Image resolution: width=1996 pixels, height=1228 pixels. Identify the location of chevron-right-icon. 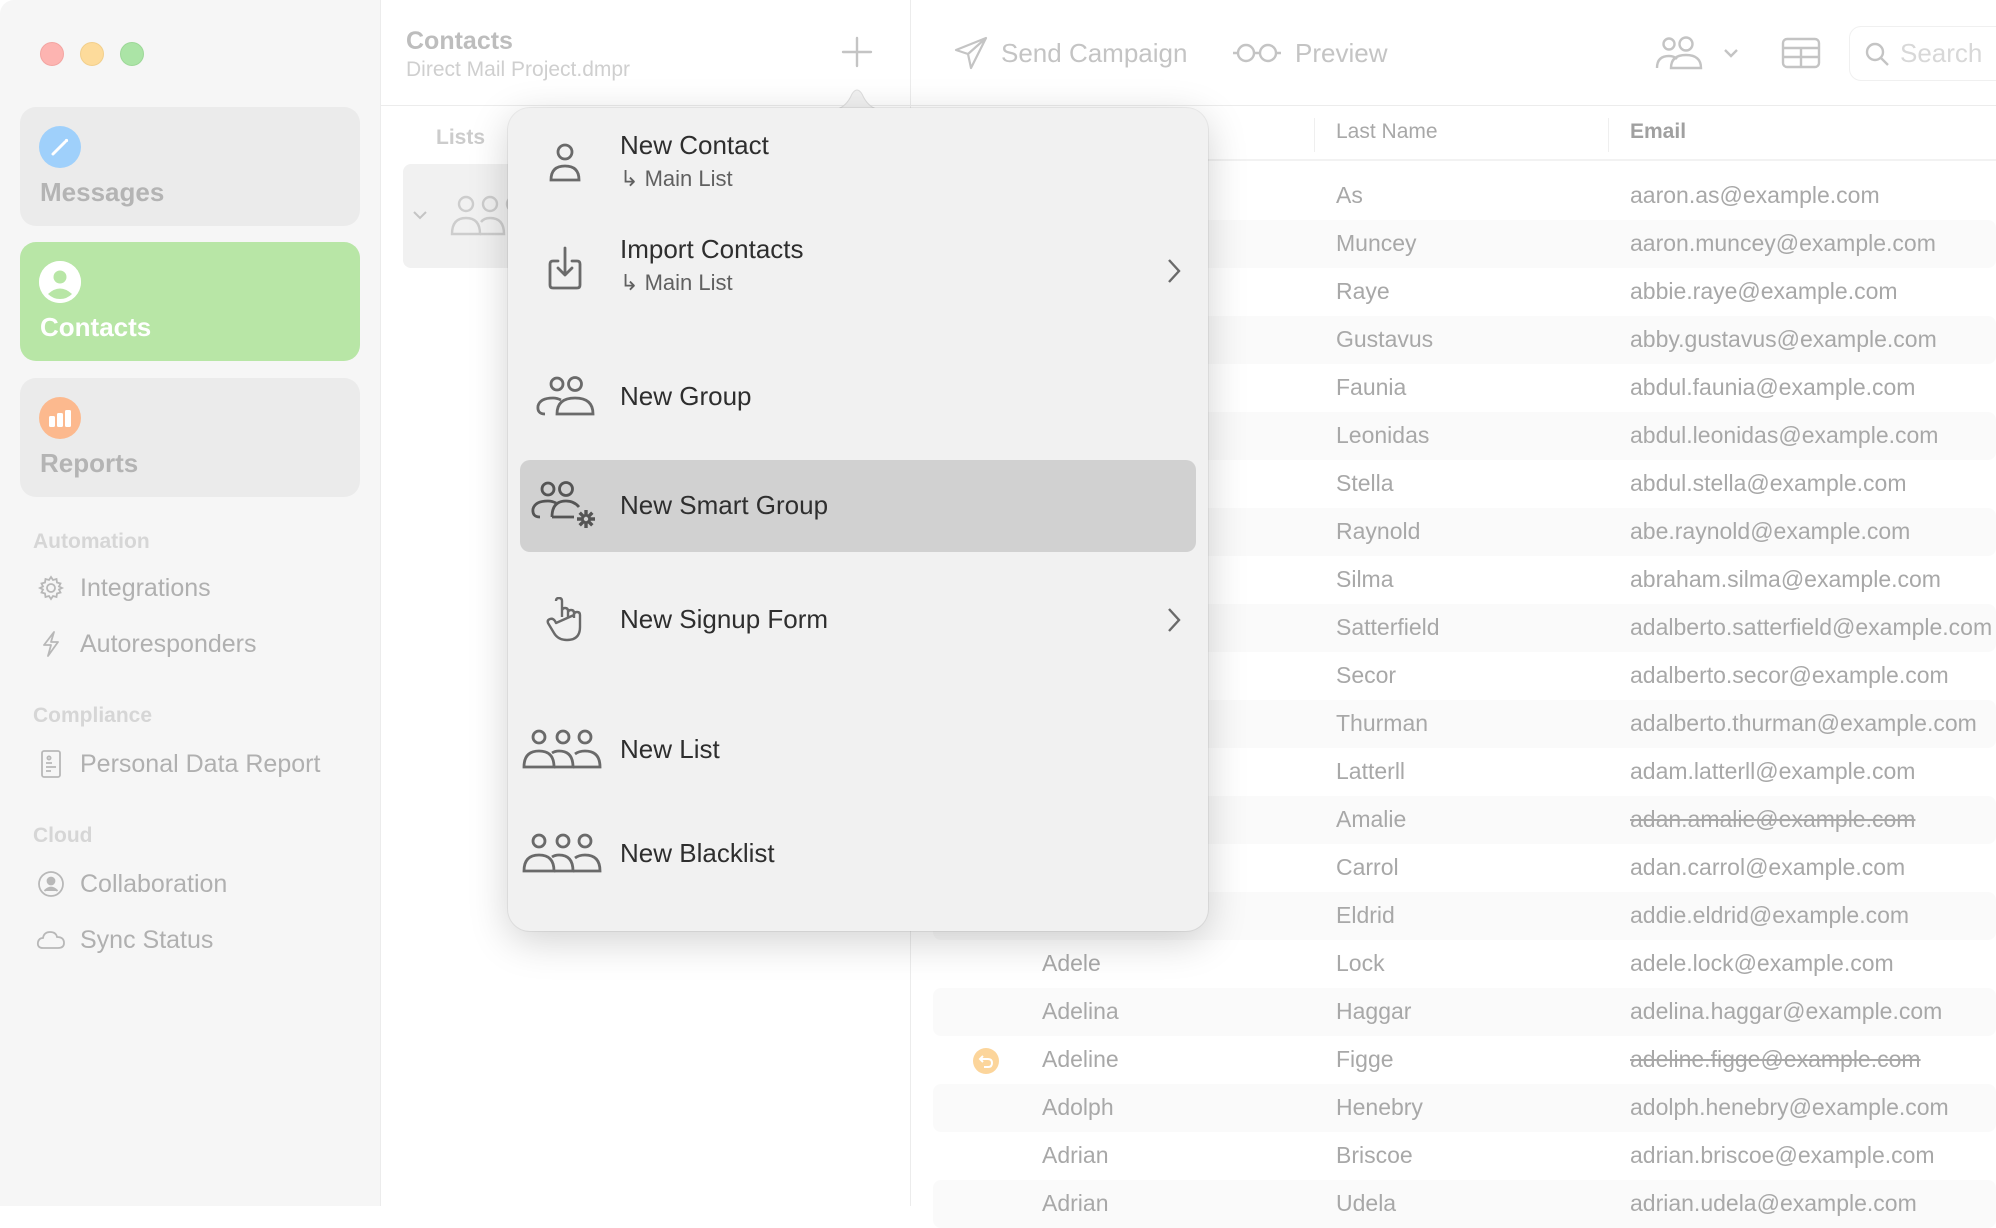
(1174, 620).